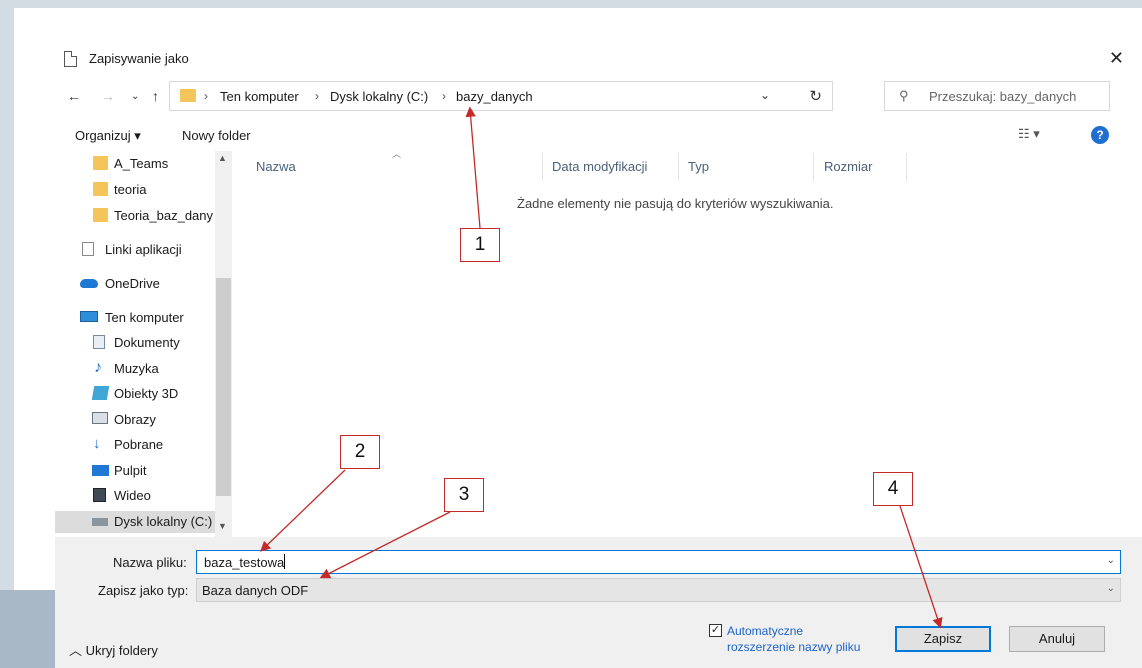 The height and width of the screenshot is (668, 1142). Describe the element at coordinates (143, 590) in the screenshot. I see `save-type-label: Zapisz jako typ:` at that location.